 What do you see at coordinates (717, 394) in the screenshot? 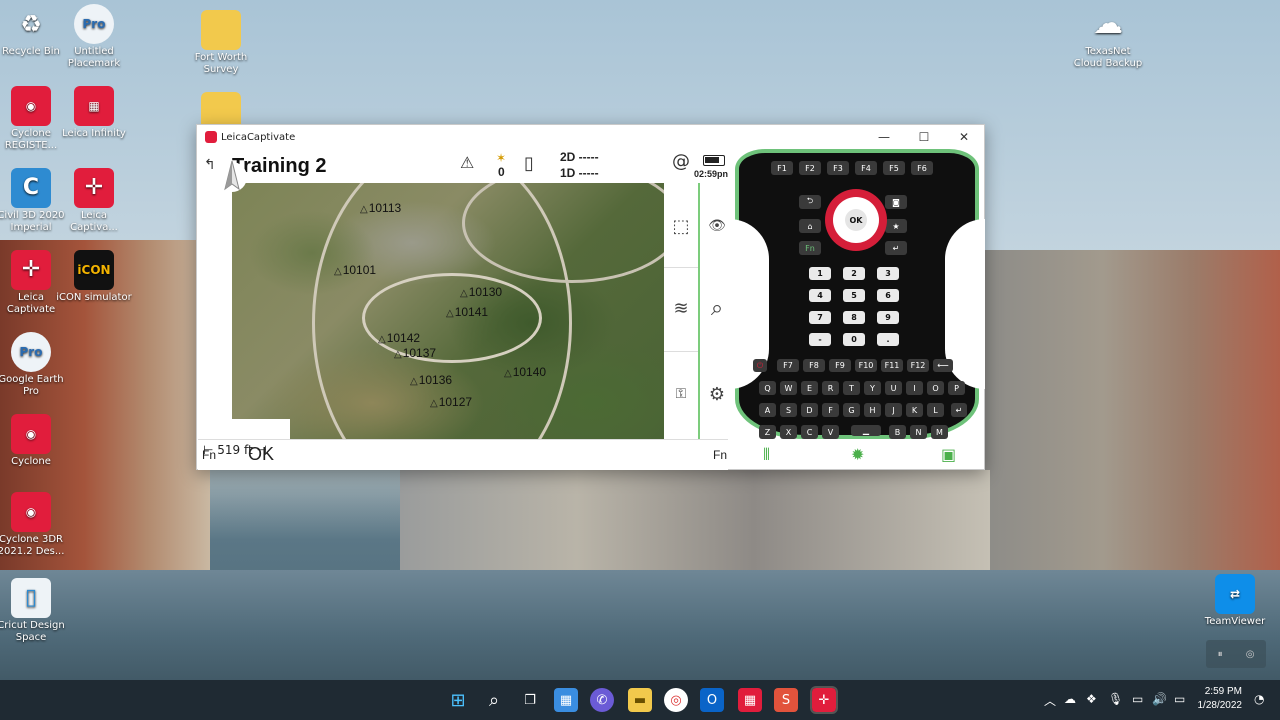
I see `settings-icon: ⚙` at bounding box center [717, 394].